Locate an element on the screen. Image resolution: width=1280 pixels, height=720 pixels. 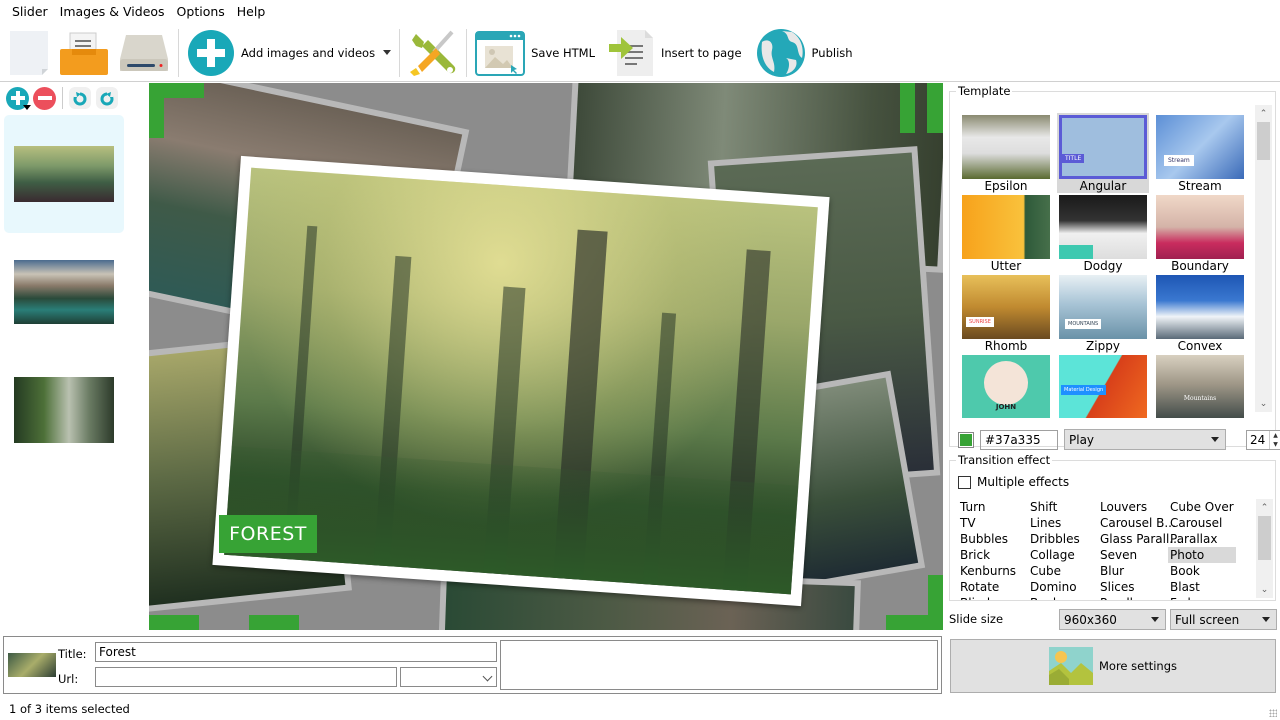
url-input is located at coordinates (246, 677).